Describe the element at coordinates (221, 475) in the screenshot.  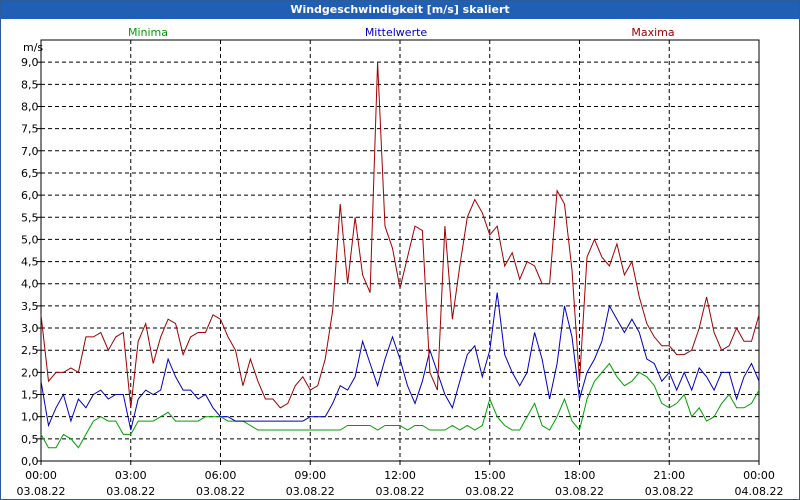
I see `x-tick-time: 06:00` at that location.